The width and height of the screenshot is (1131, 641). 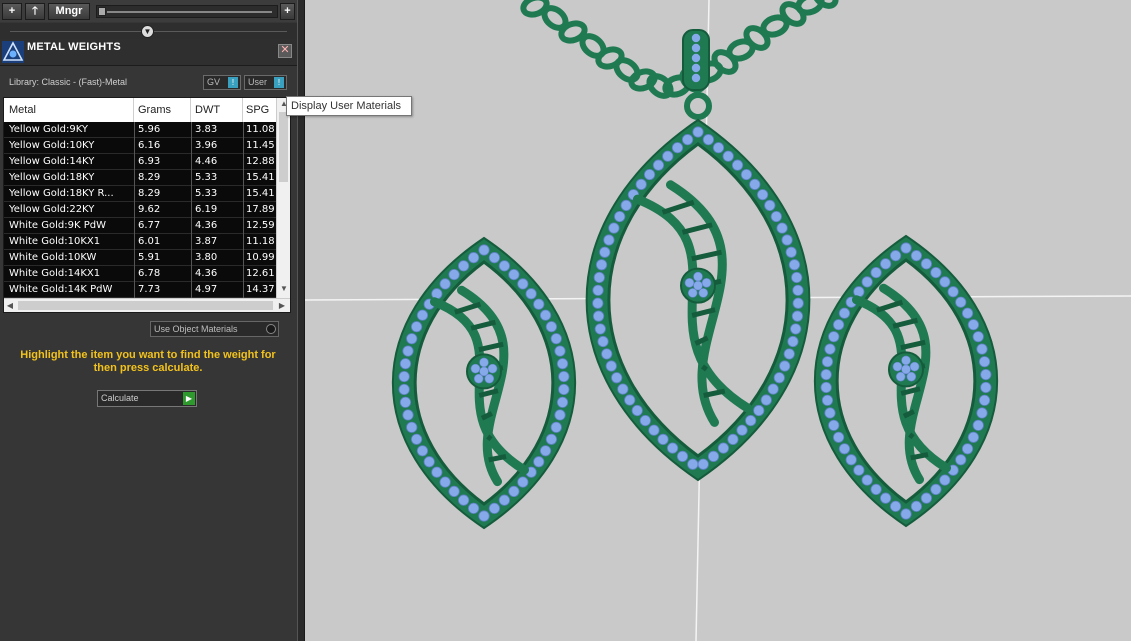 I want to click on horizontal-scrollbar: ◀ ▶, so click(x=147, y=305).